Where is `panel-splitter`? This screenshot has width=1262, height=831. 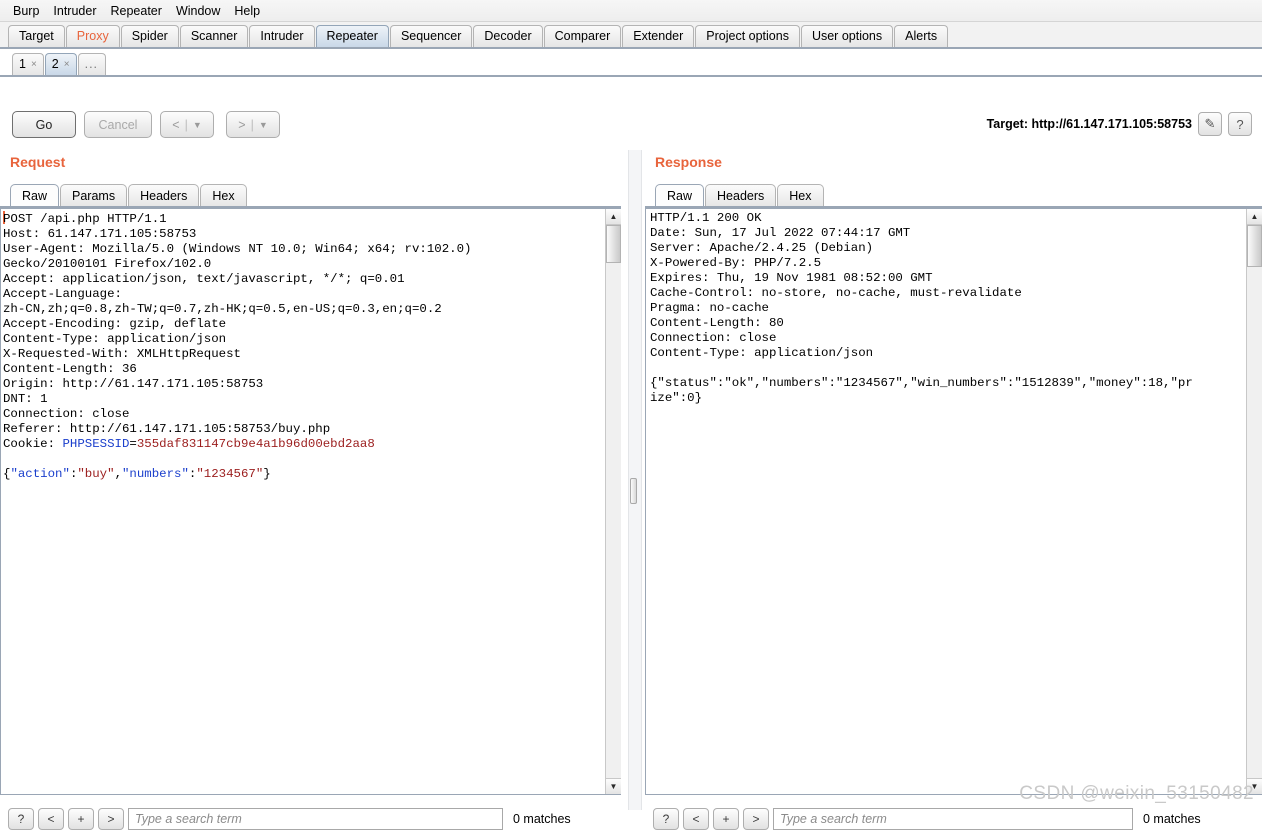 panel-splitter is located at coordinates (635, 480).